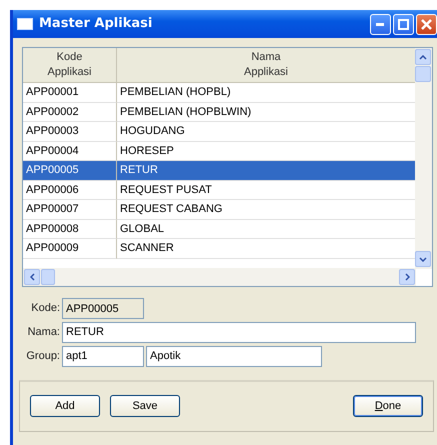 The image size is (437, 445). Describe the element at coordinates (423, 259) in the screenshot. I see `scroll-down-icon` at that location.